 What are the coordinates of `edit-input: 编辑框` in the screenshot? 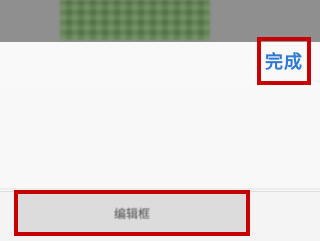 It's located at (132, 213).